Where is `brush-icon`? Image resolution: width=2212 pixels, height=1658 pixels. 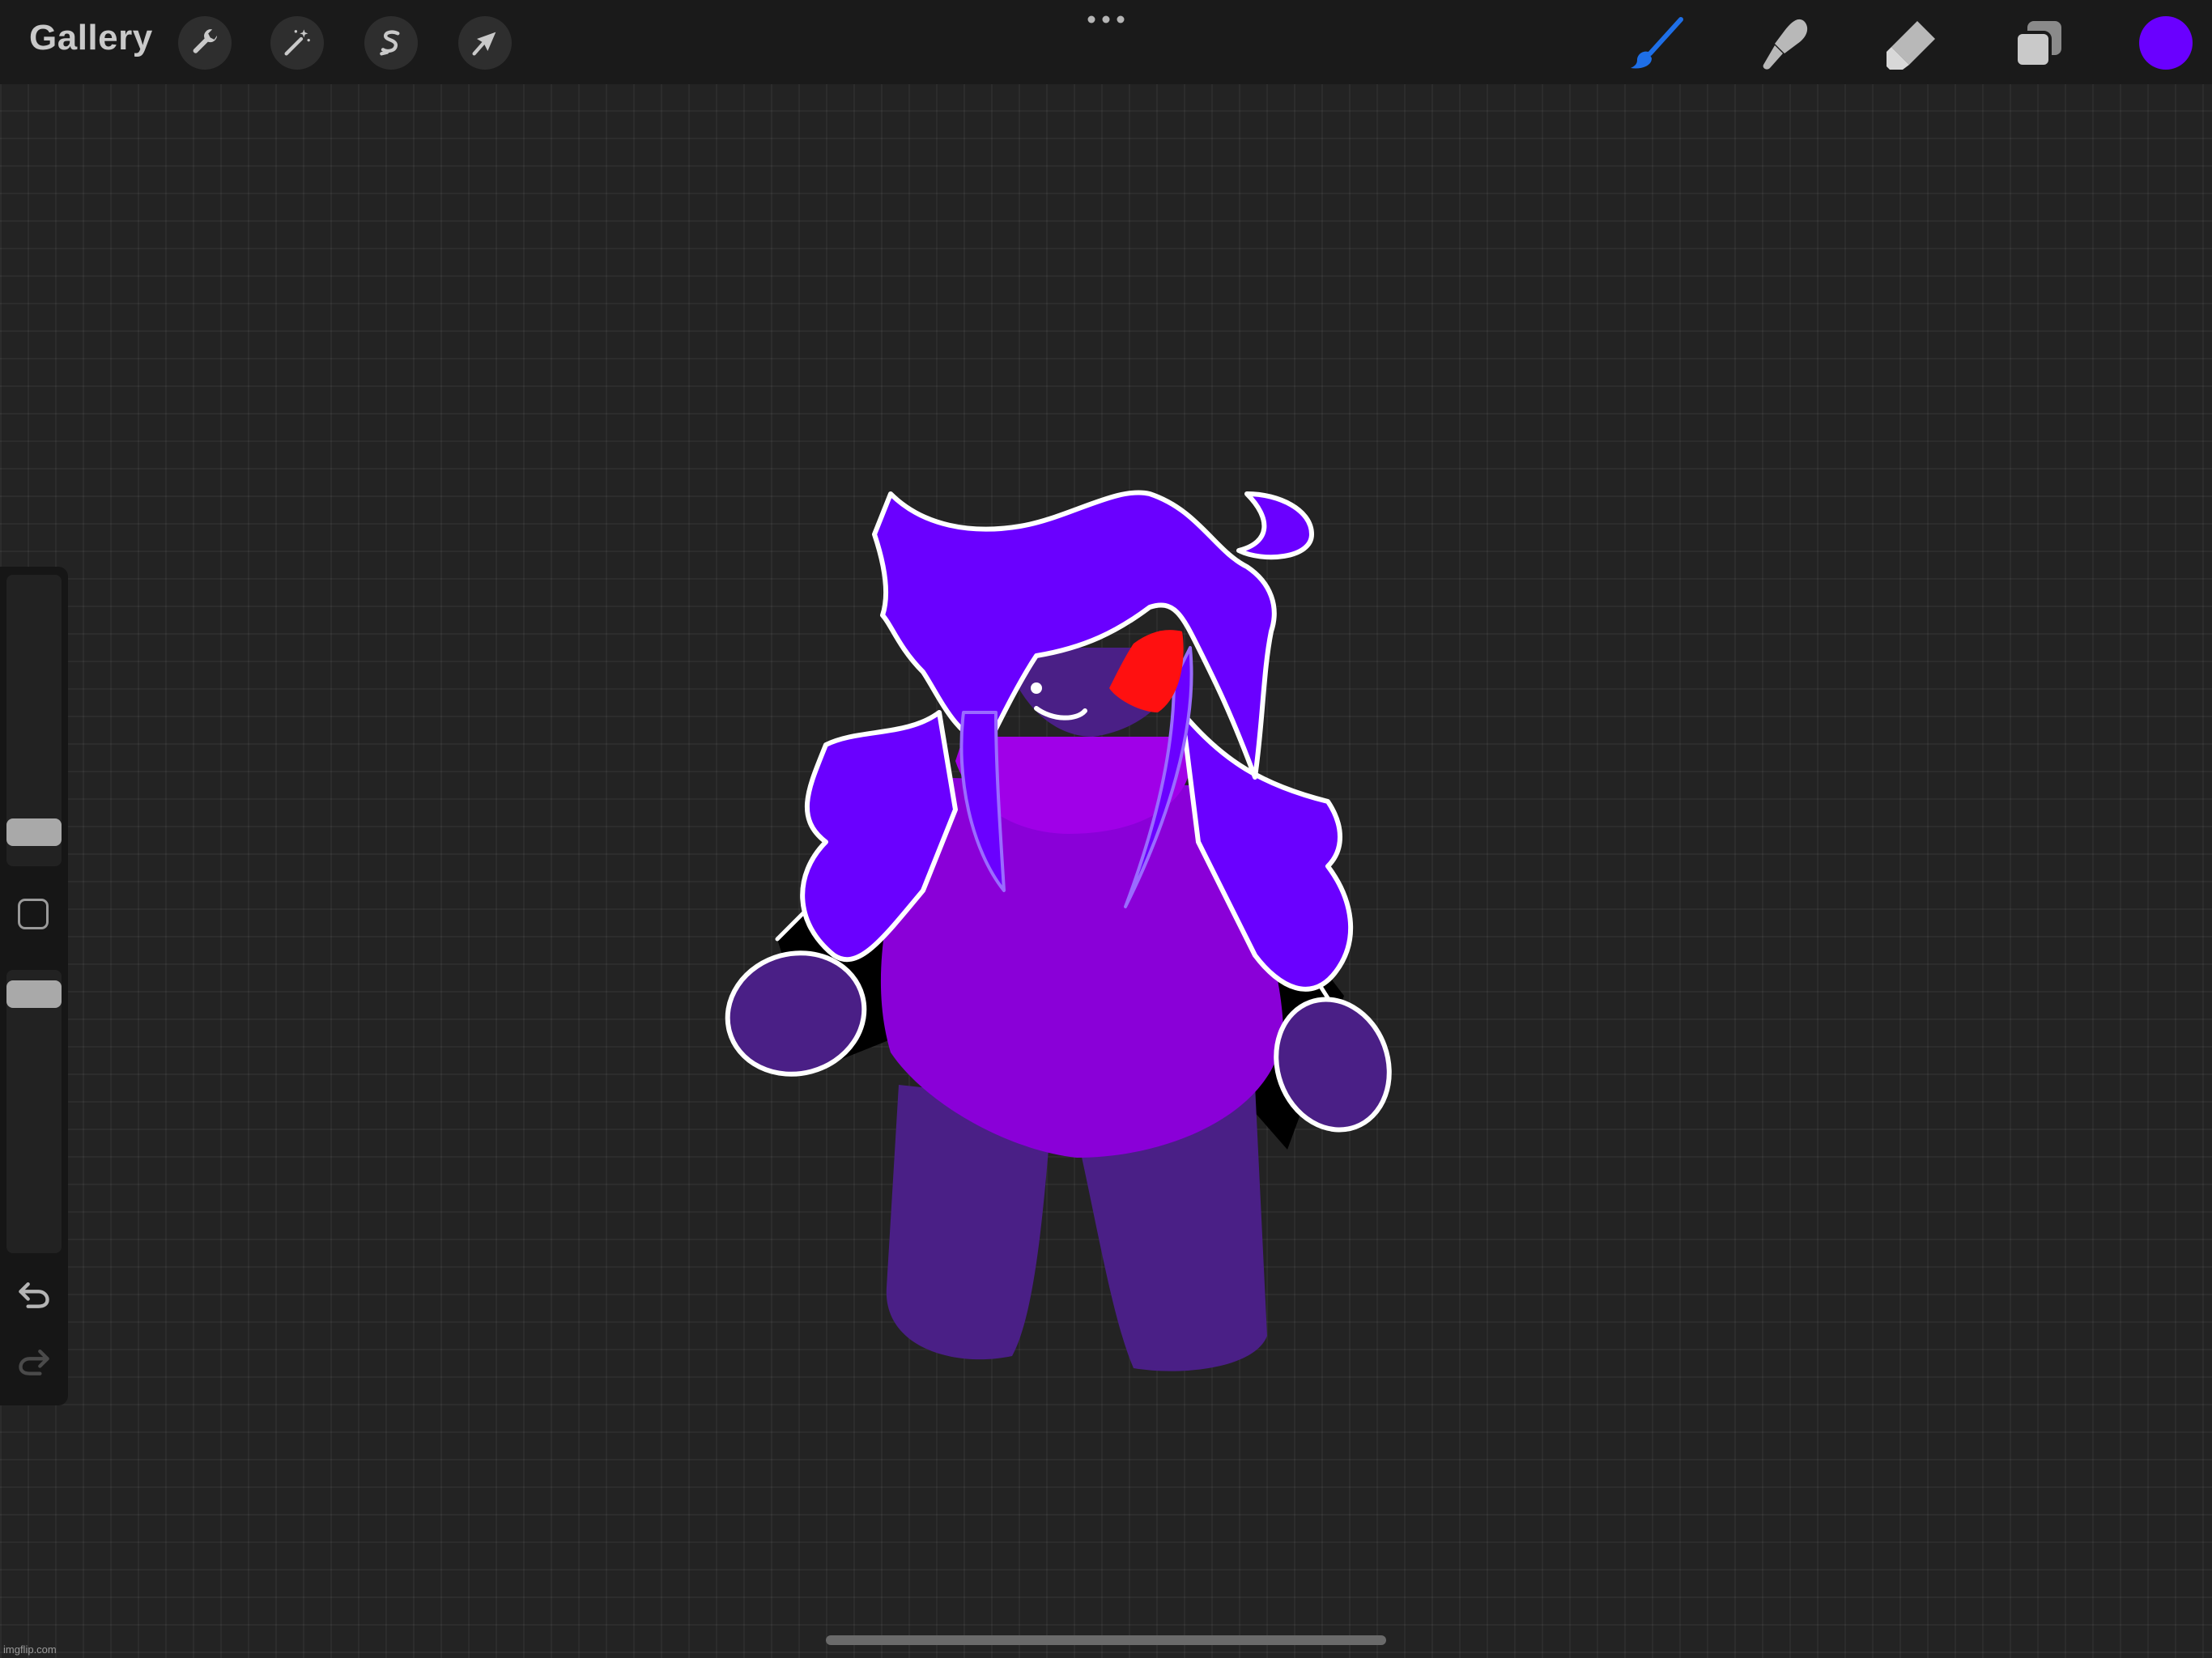
brush-icon is located at coordinates (1657, 43).